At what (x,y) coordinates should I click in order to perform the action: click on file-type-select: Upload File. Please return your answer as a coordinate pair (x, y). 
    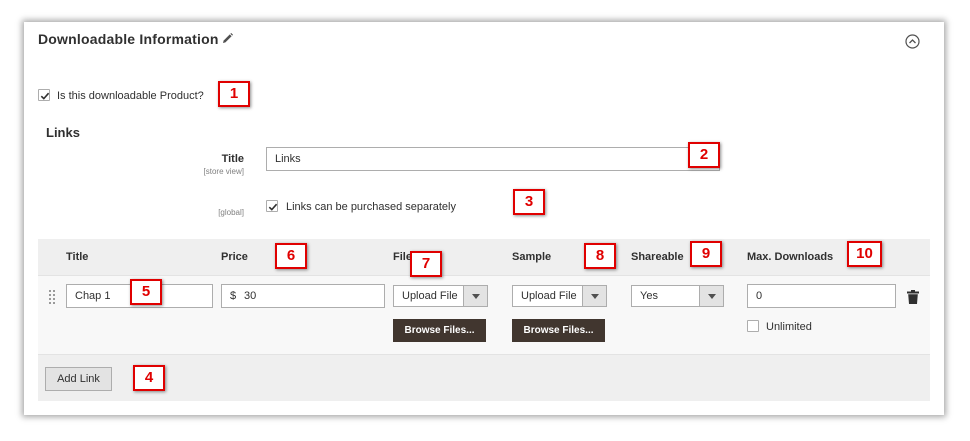
    Looking at the image, I should click on (440, 296).